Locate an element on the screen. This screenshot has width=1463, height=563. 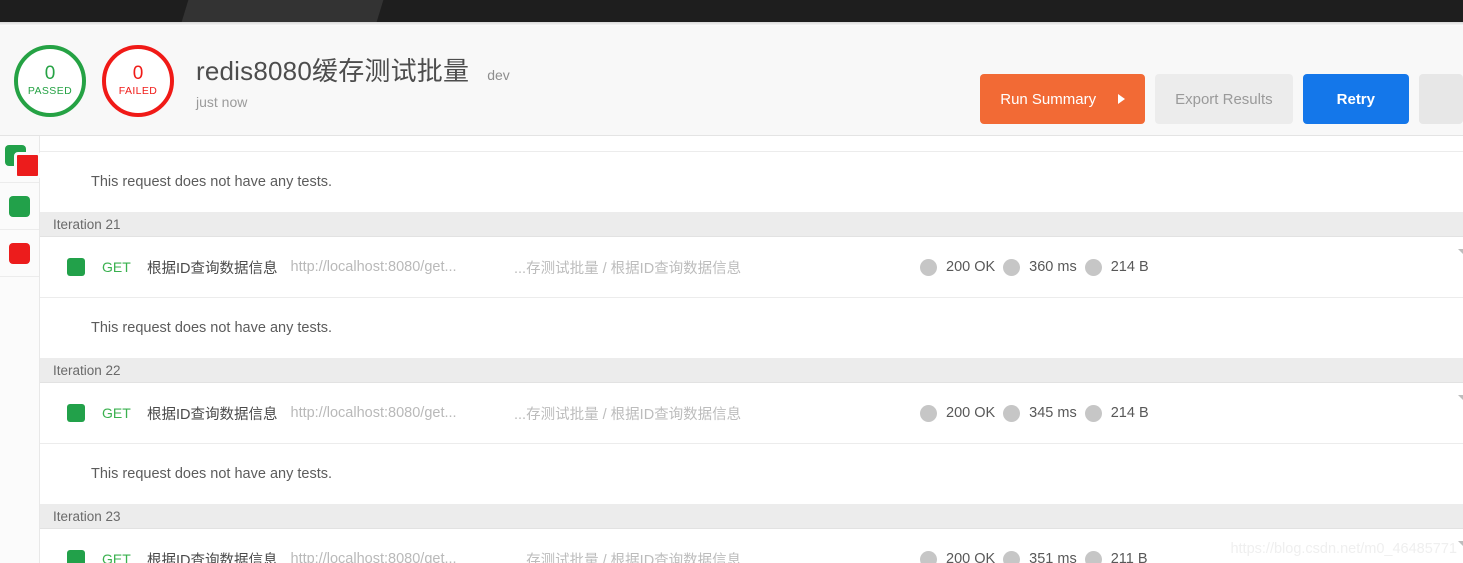
request-stats: 200 OK 345 ms 214 B is located at coordinates (1038, 413).